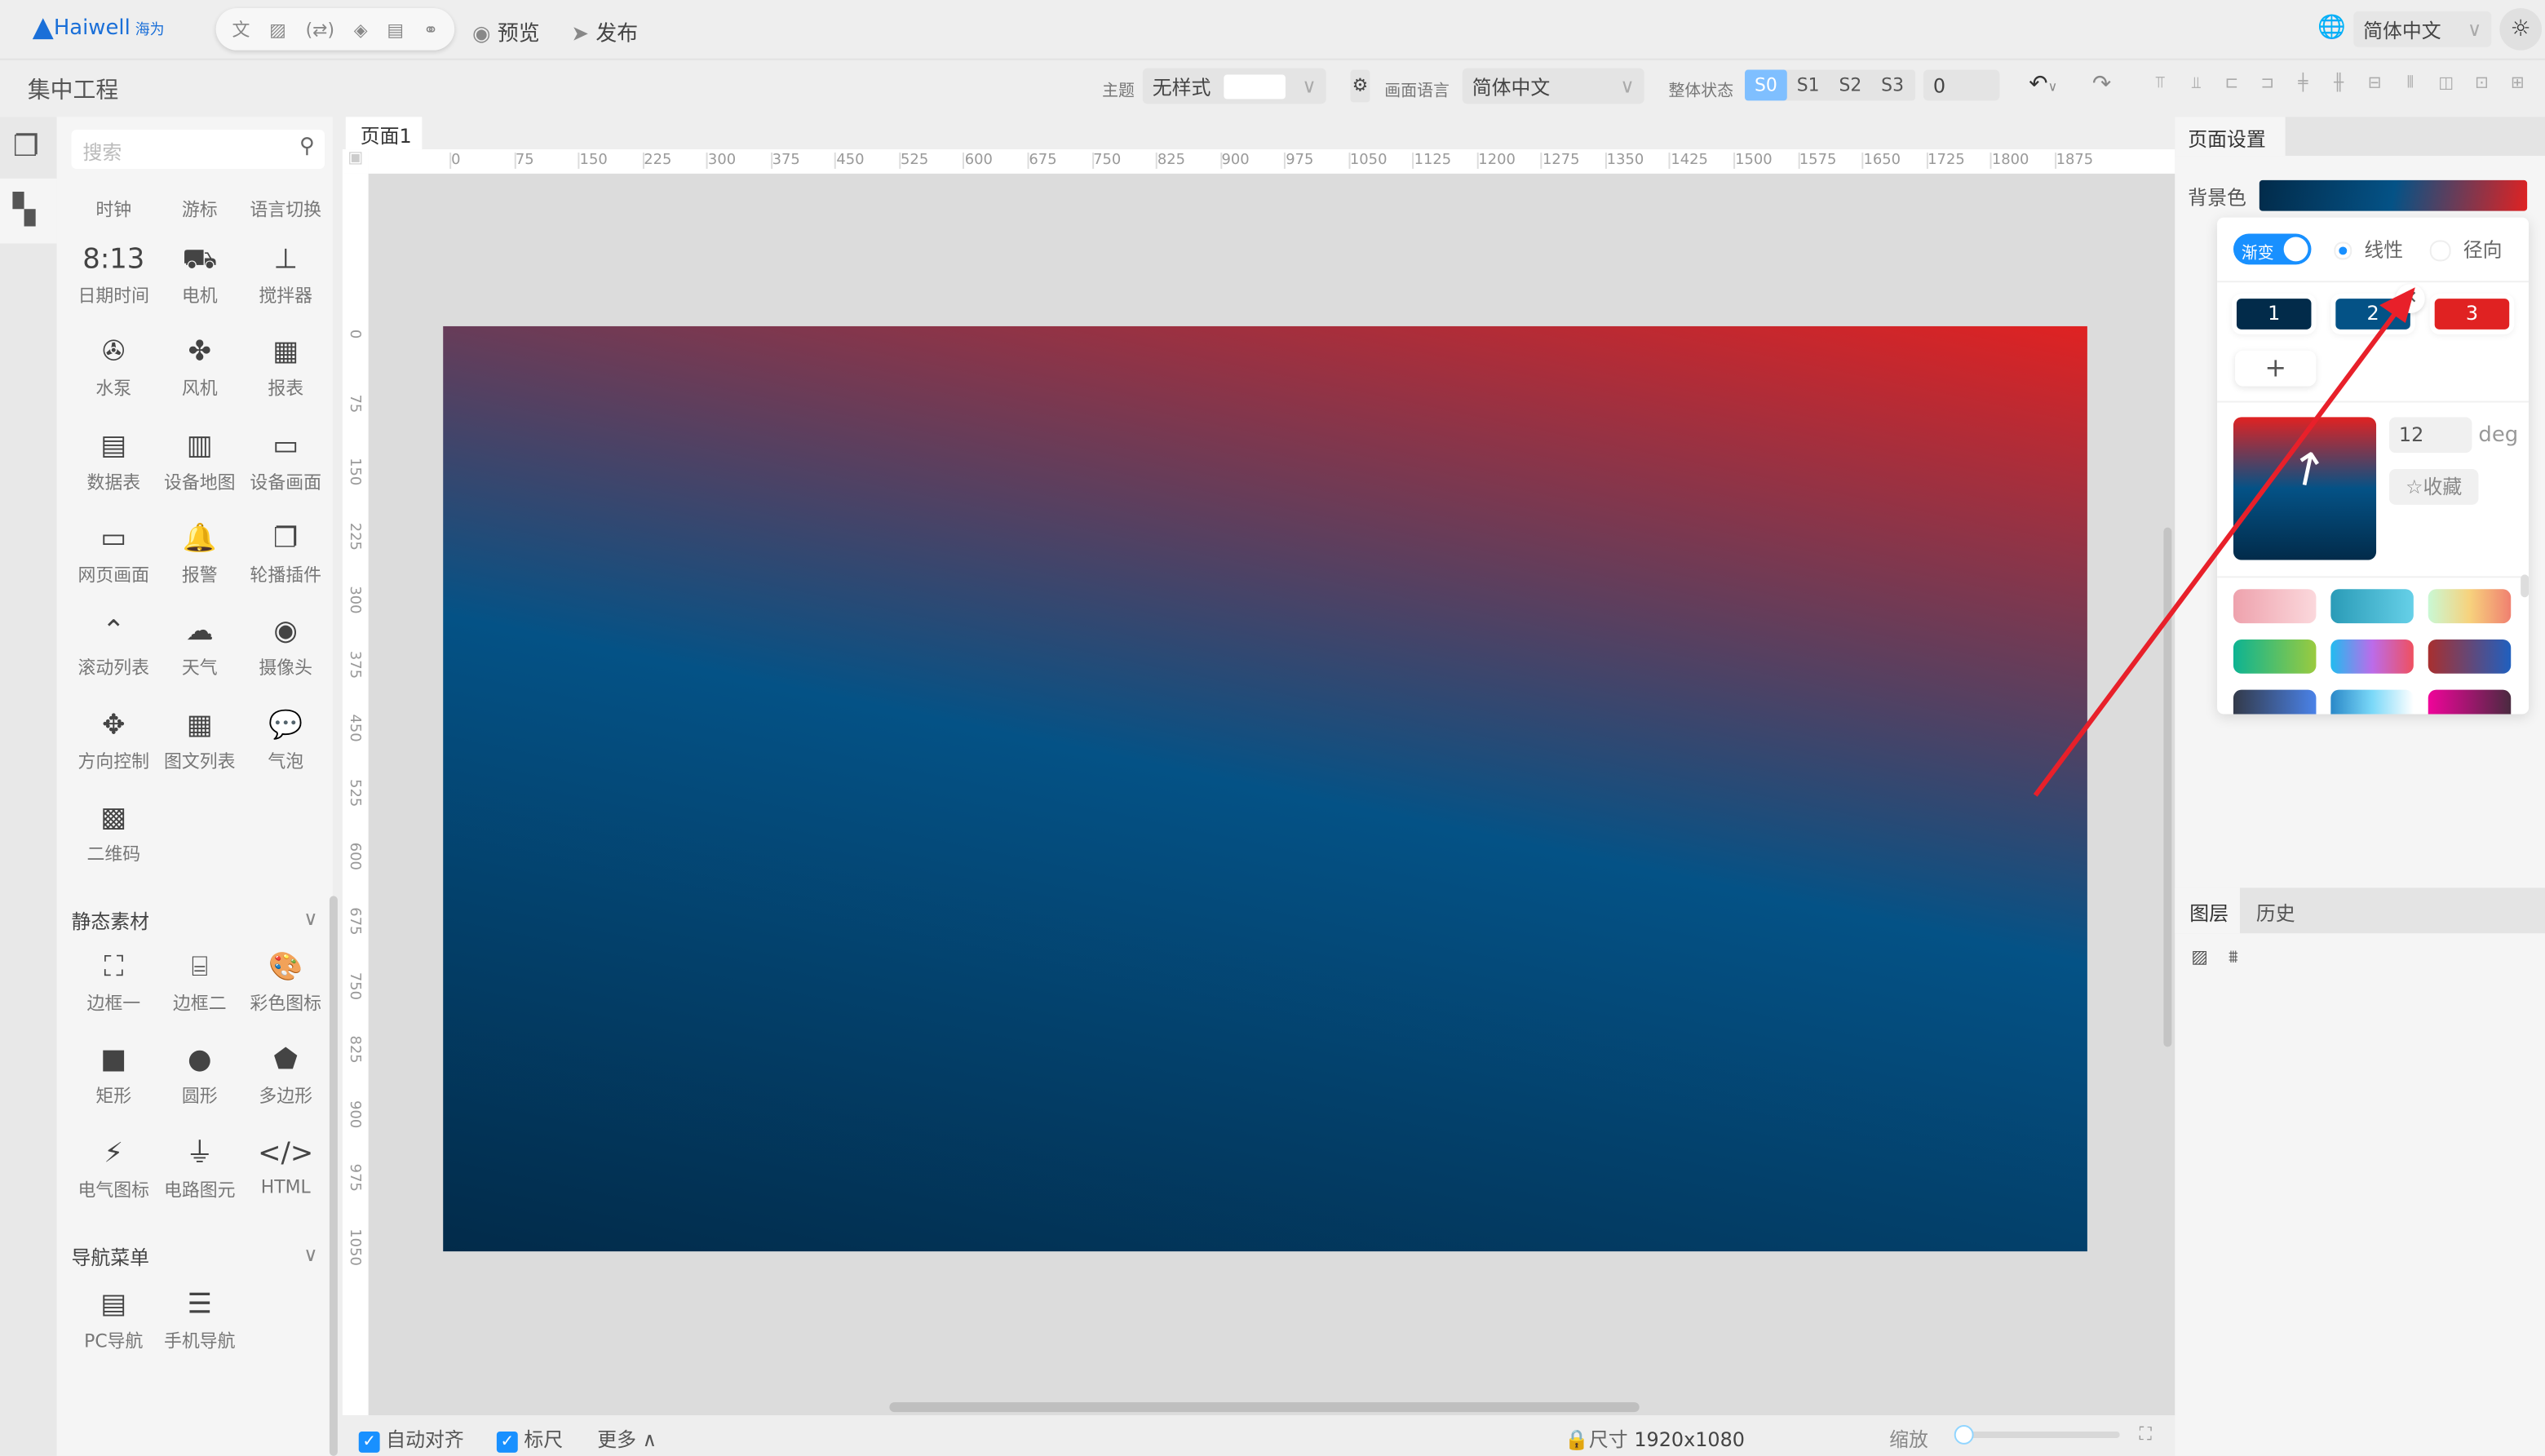 The height and width of the screenshot is (1456, 2545). What do you see at coordinates (113, 1320) in the screenshot?
I see `component-item: ▤ PC导航` at bounding box center [113, 1320].